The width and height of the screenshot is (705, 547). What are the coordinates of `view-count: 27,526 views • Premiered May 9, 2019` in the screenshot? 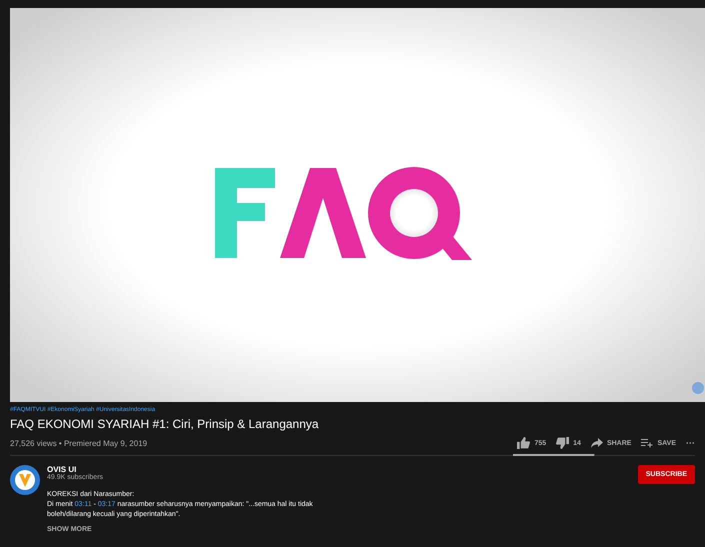 It's located at (79, 443).